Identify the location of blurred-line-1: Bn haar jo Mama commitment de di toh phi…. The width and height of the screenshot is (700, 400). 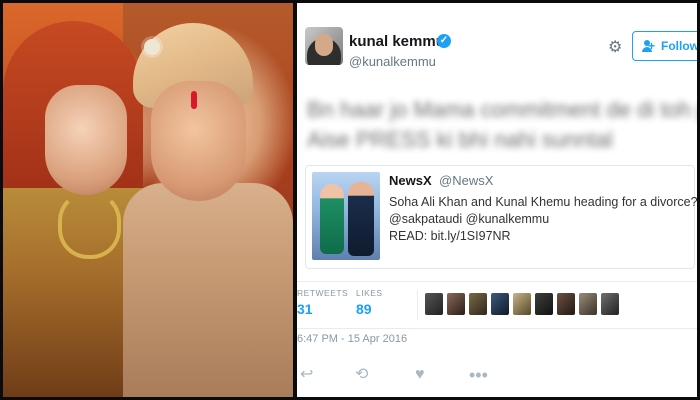
(502, 109).